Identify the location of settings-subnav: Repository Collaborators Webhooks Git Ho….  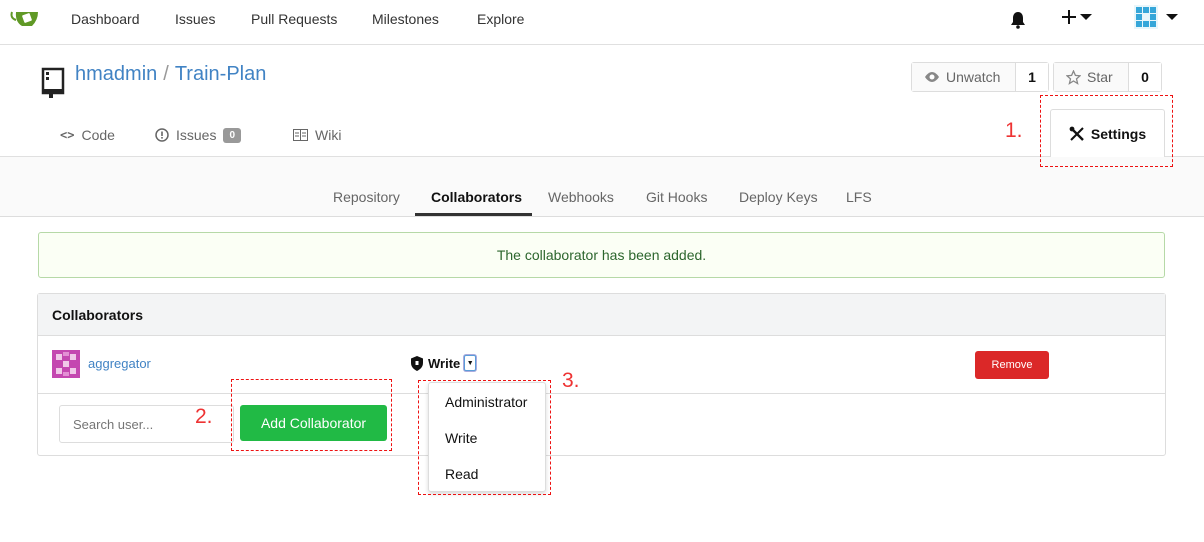
(602, 187).